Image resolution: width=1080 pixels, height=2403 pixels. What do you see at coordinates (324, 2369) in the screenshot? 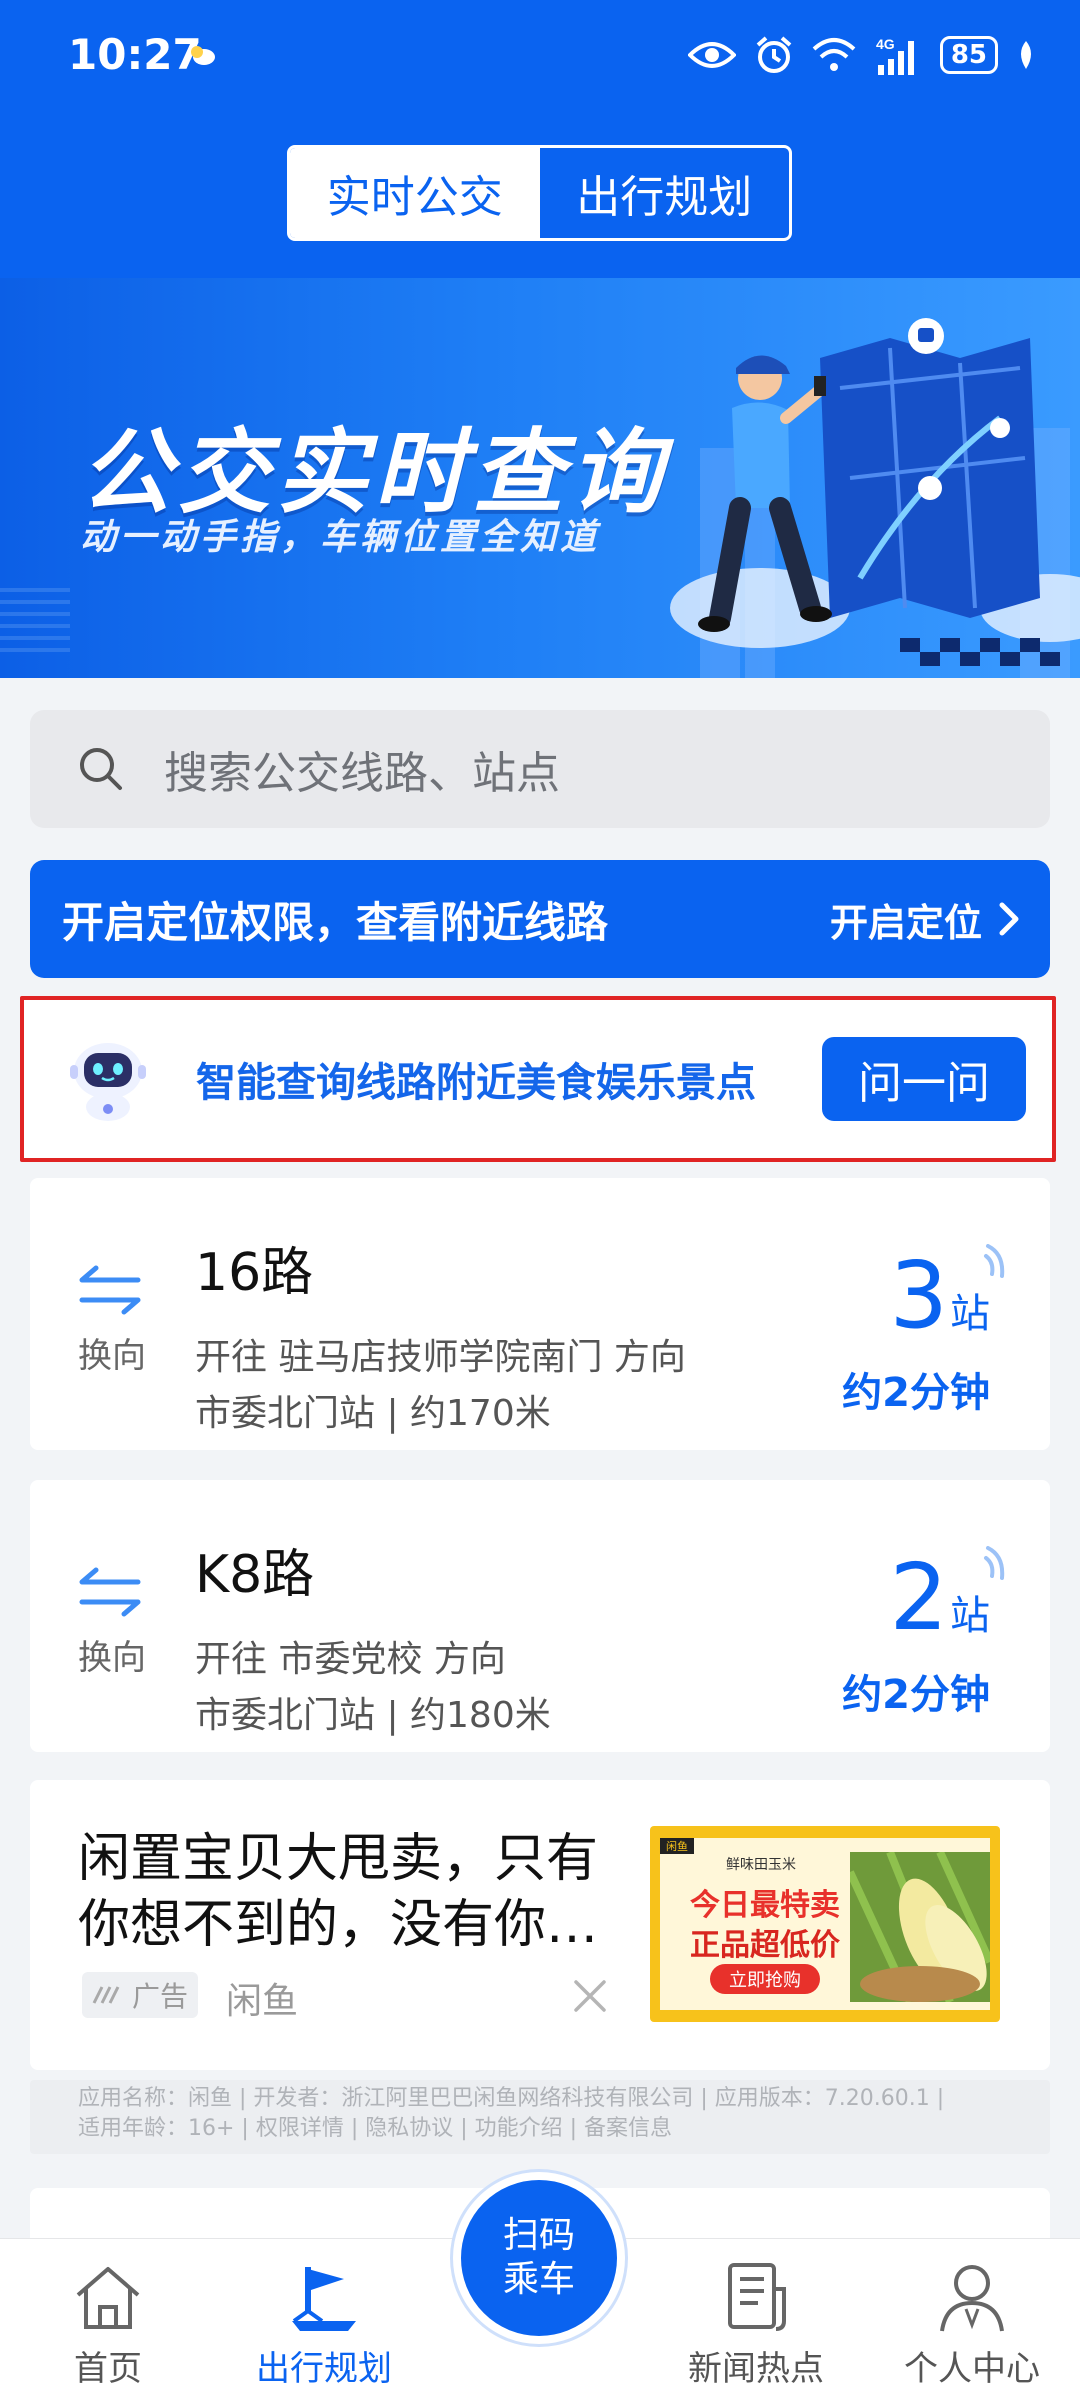
I see `tab-trip-plan-label: 出行规划` at bounding box center [324, 2369].